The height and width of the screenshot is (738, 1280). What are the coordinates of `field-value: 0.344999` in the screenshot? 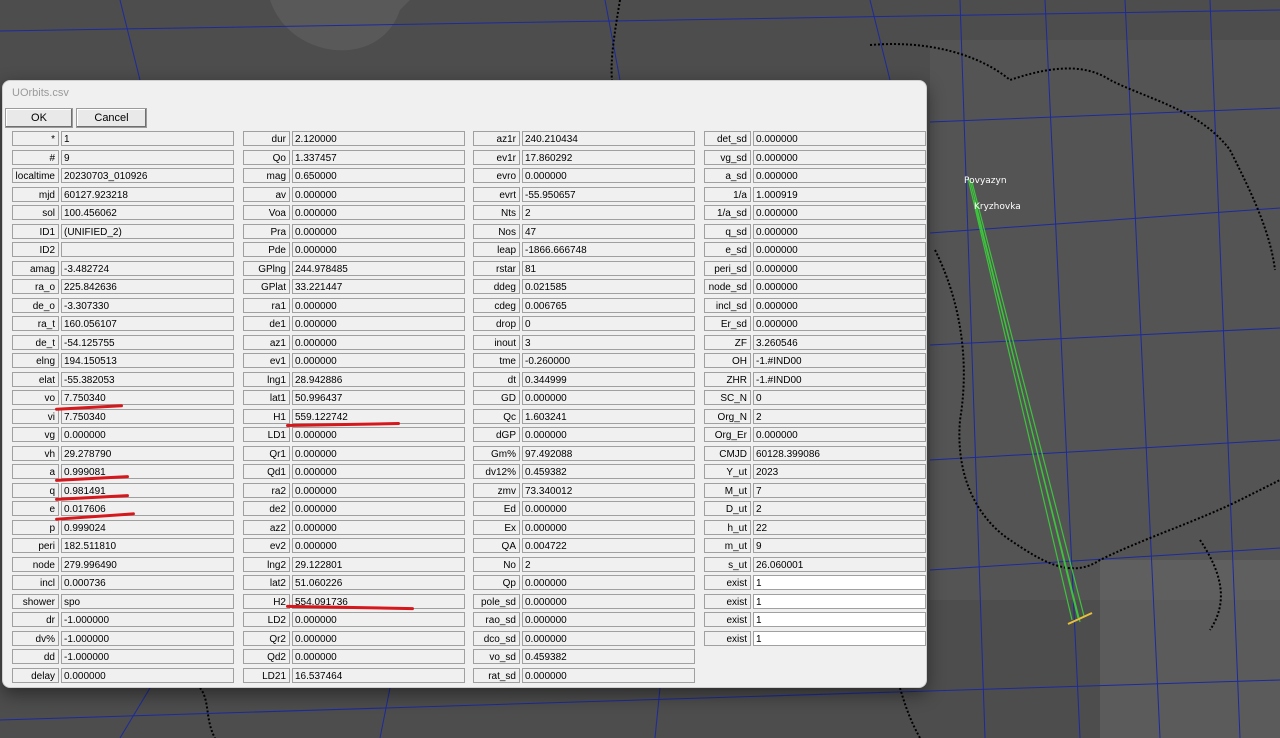 It's located at (608, 379).